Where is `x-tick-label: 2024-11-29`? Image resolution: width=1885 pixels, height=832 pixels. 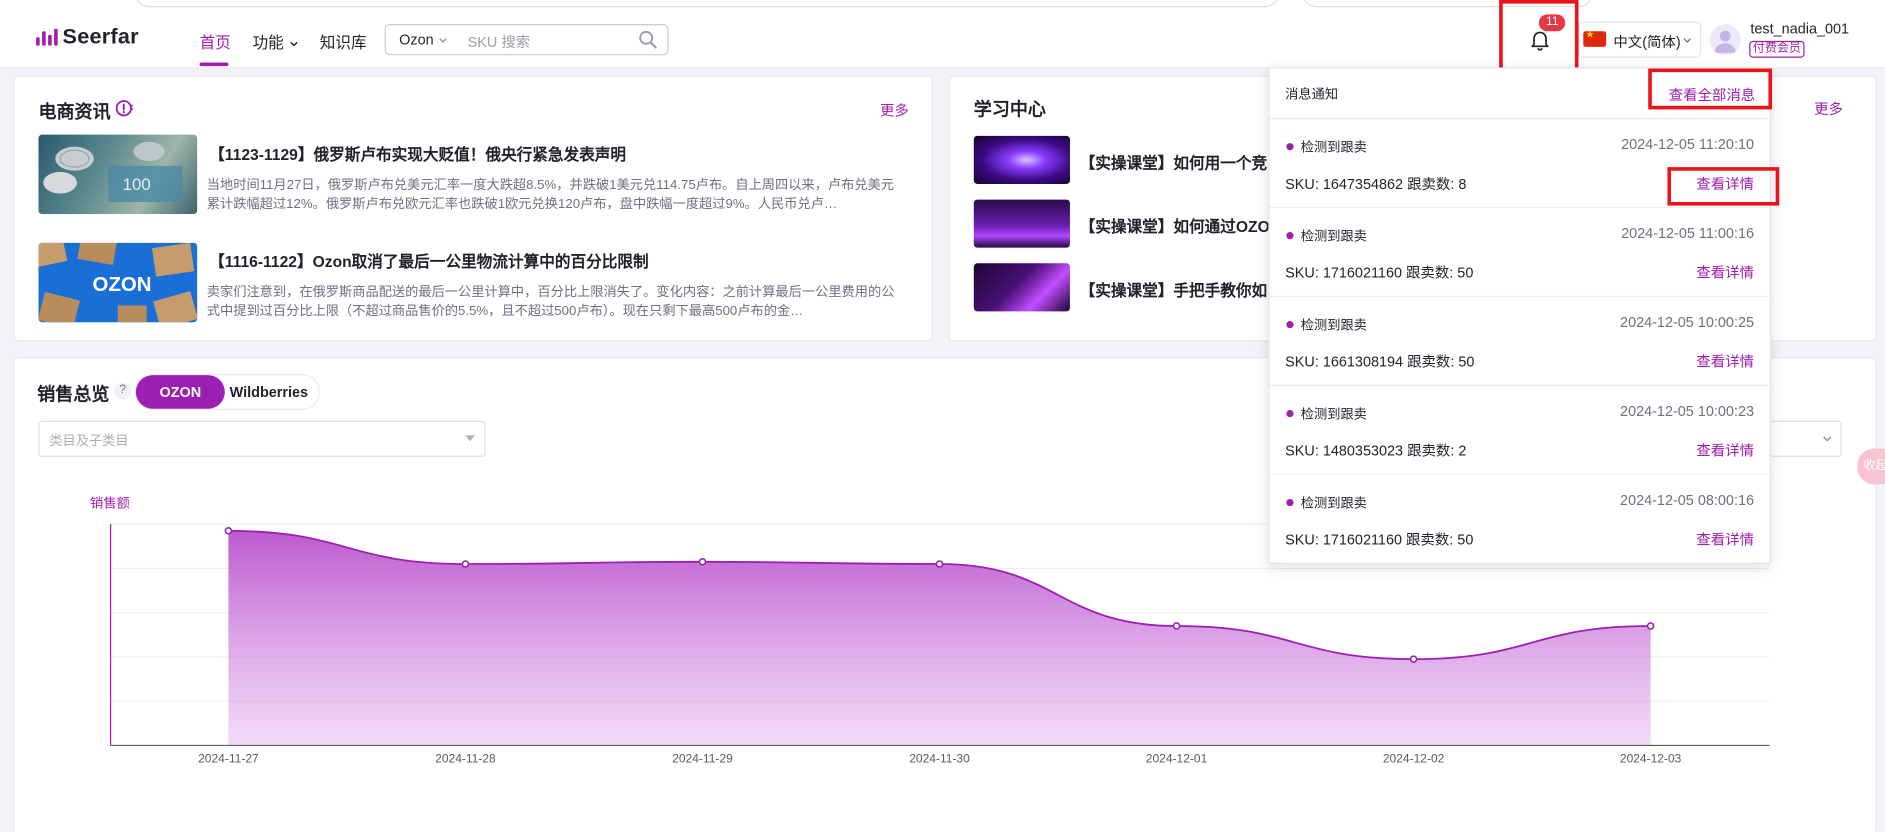
x-tick-label: 2024-11-29 is located at coordinates (702, 758).